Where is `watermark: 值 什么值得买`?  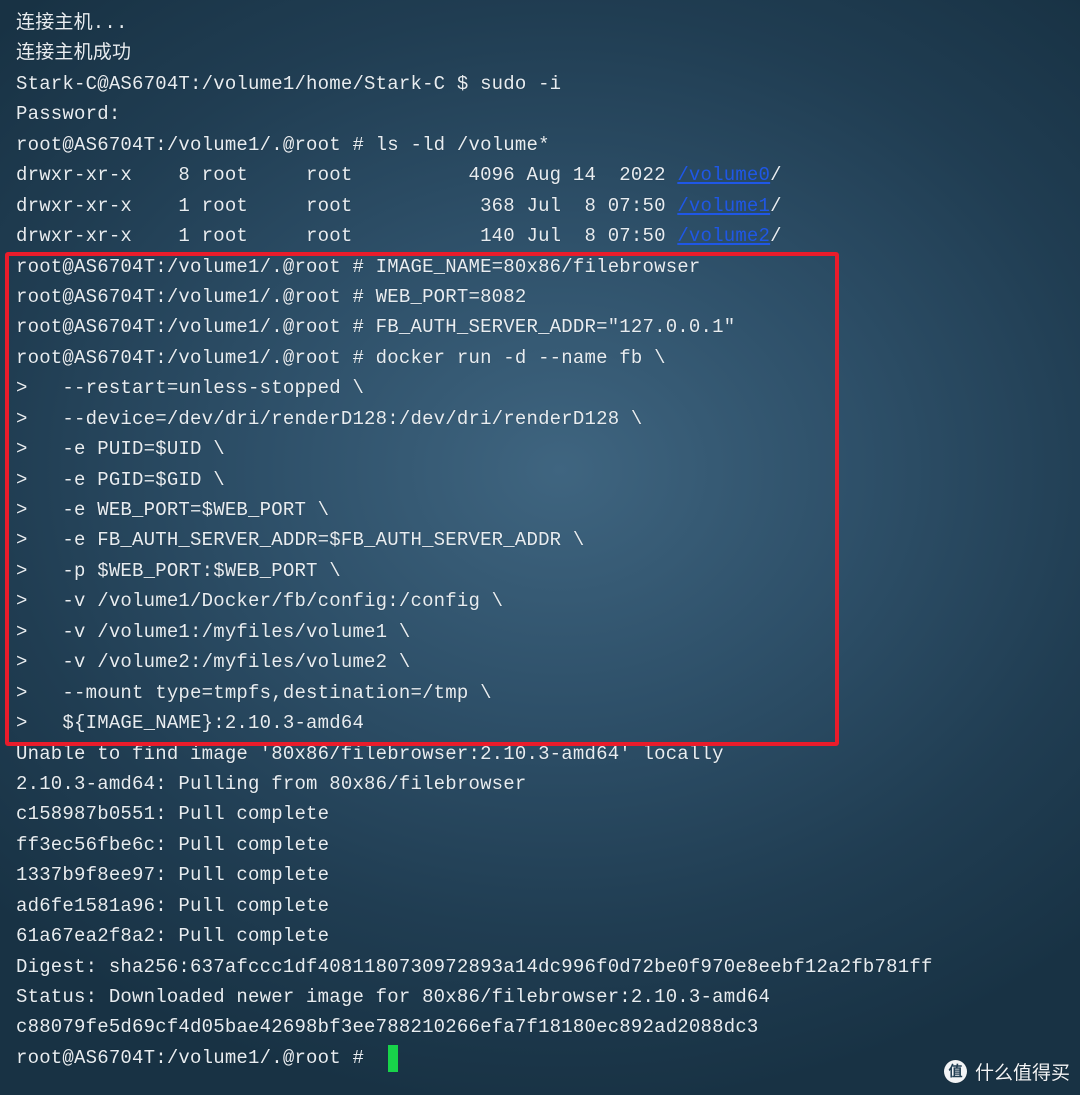
watermark: 值 什么值得买 is located at coordinates (1006, 1071).